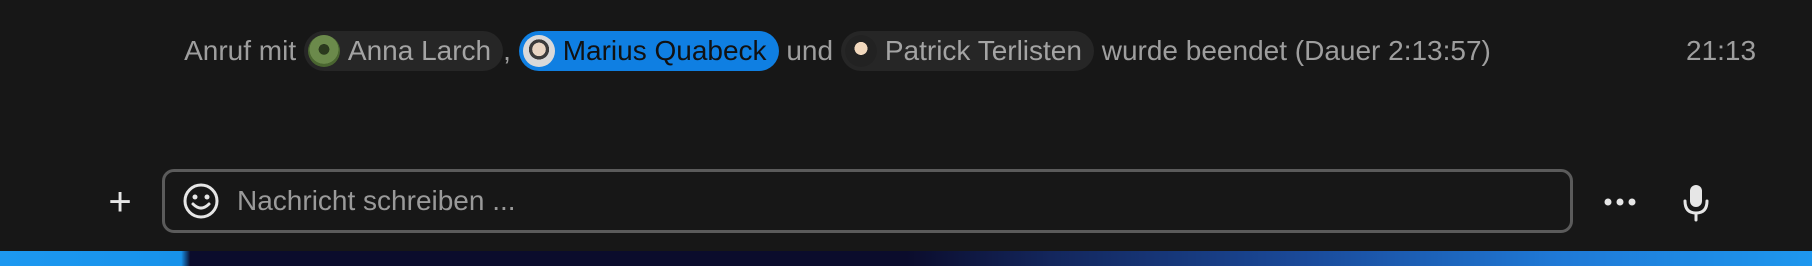 The width and height of the screenshot is (1812, 266). Describe the element at coordinates (810, 50) in the screenshot. I see `separator-and: und` at that location.